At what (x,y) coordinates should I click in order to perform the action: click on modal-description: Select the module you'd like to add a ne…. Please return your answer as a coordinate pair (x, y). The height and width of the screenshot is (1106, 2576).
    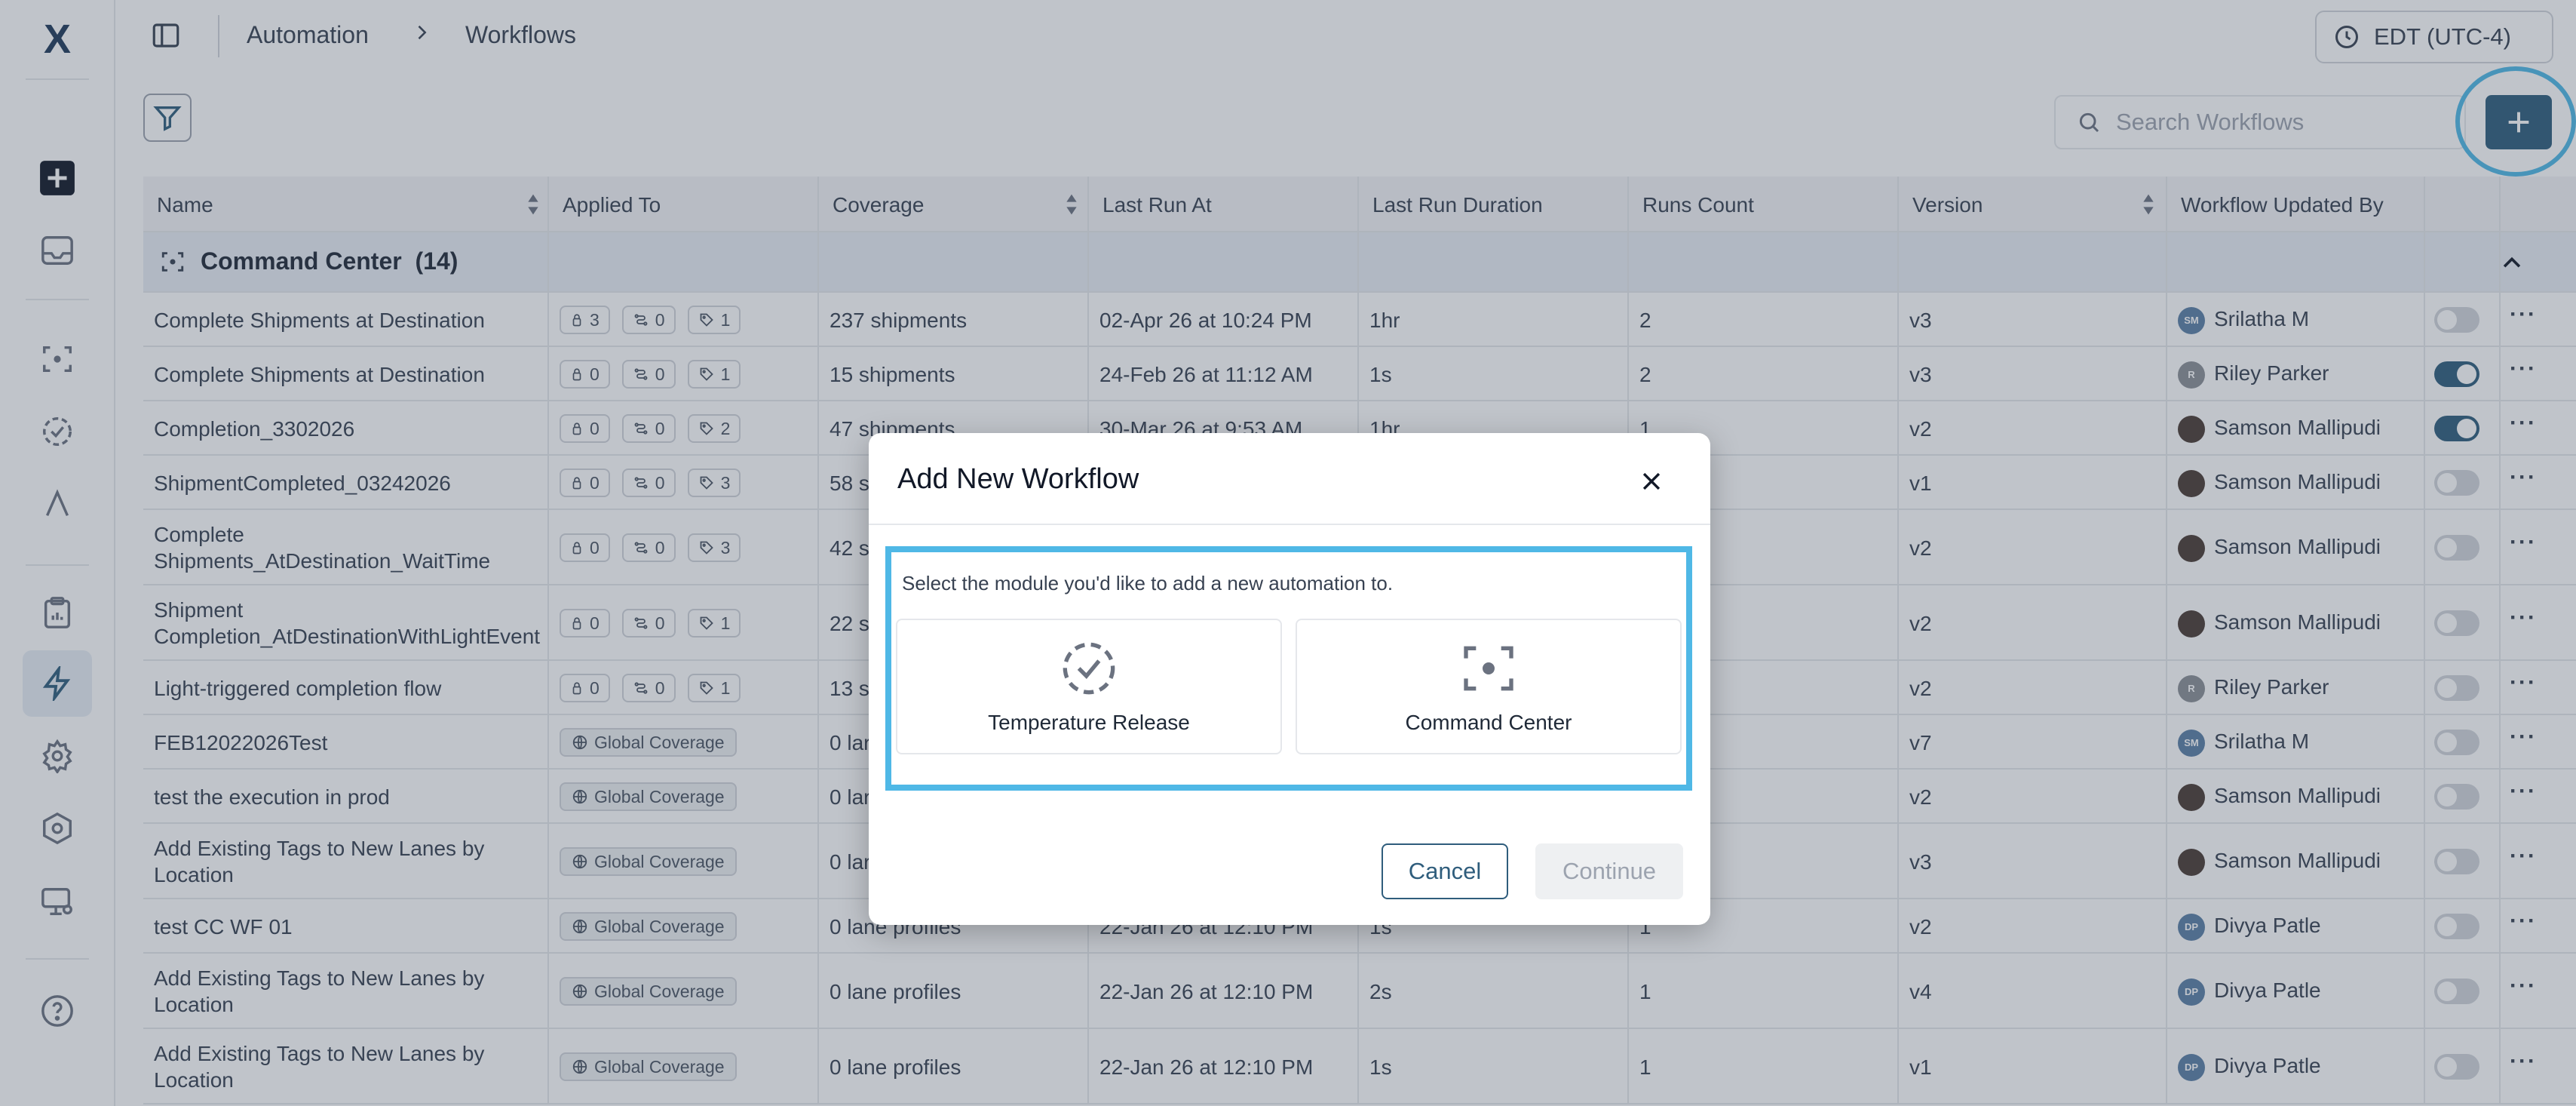
    Looking at the image, I should click on (1148, 583).